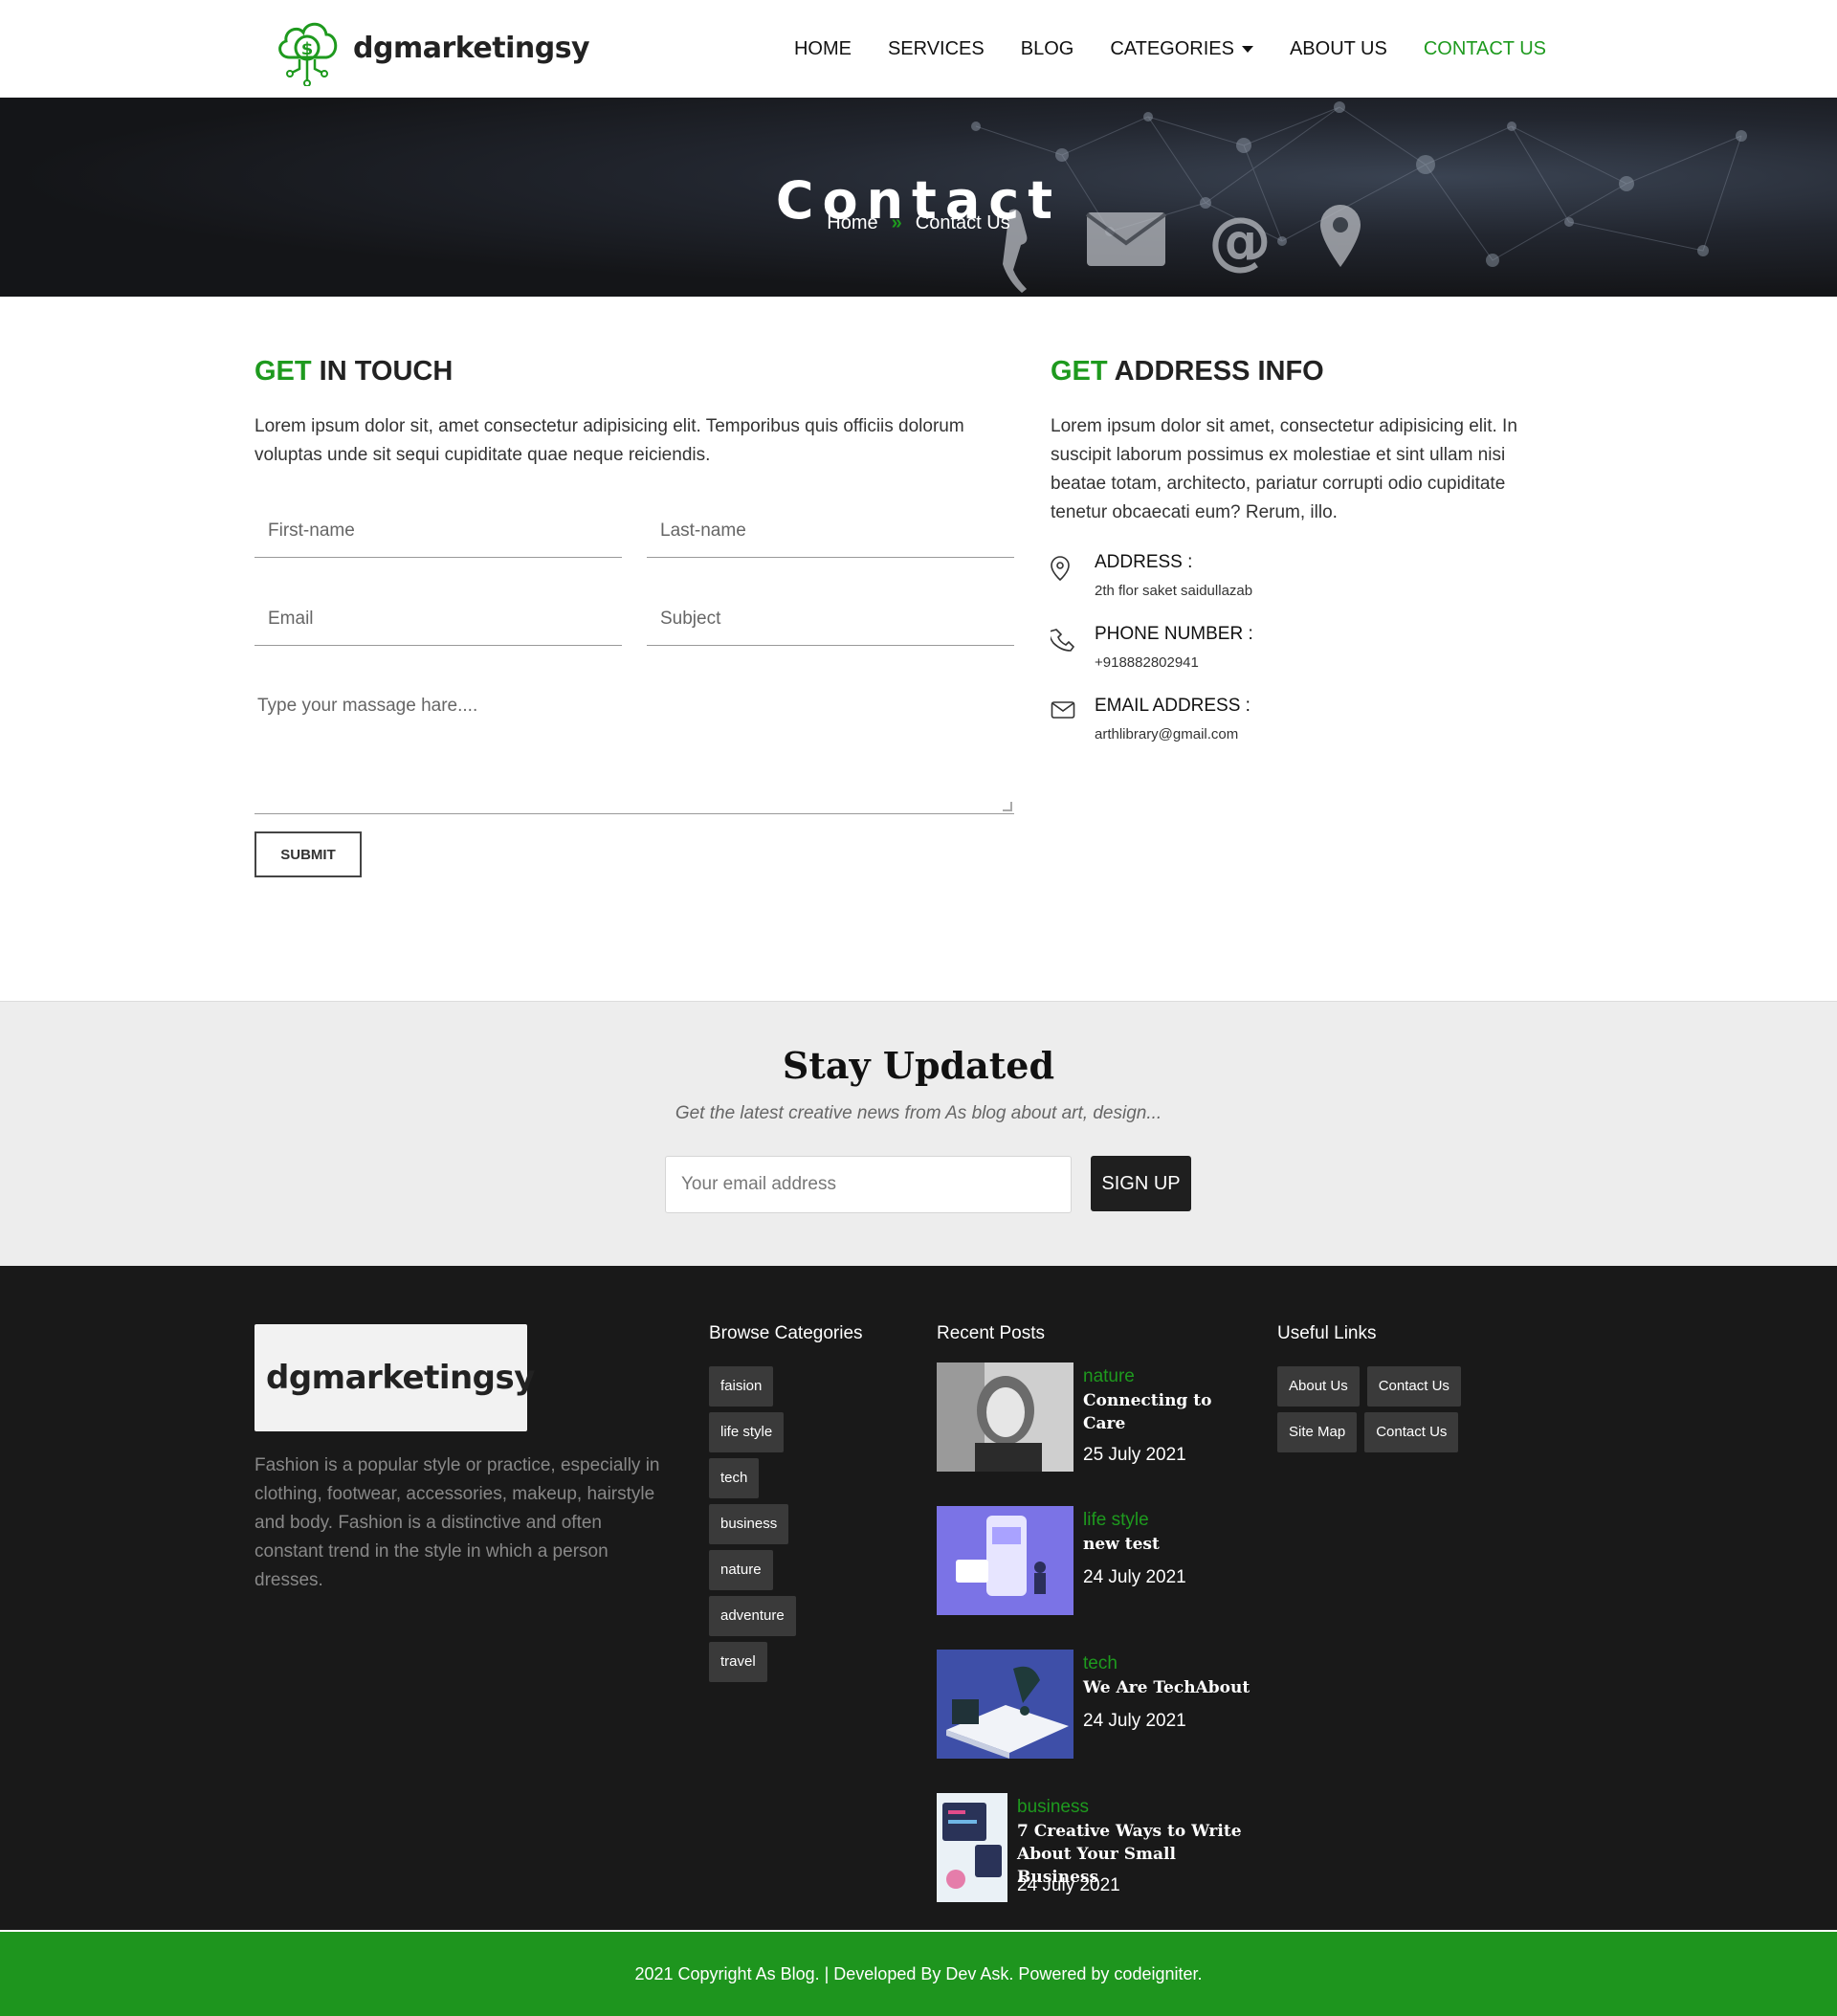 This screenshot has width=1837, height=2016. I want to click on chevron-right-icon: », so click(896, 222).